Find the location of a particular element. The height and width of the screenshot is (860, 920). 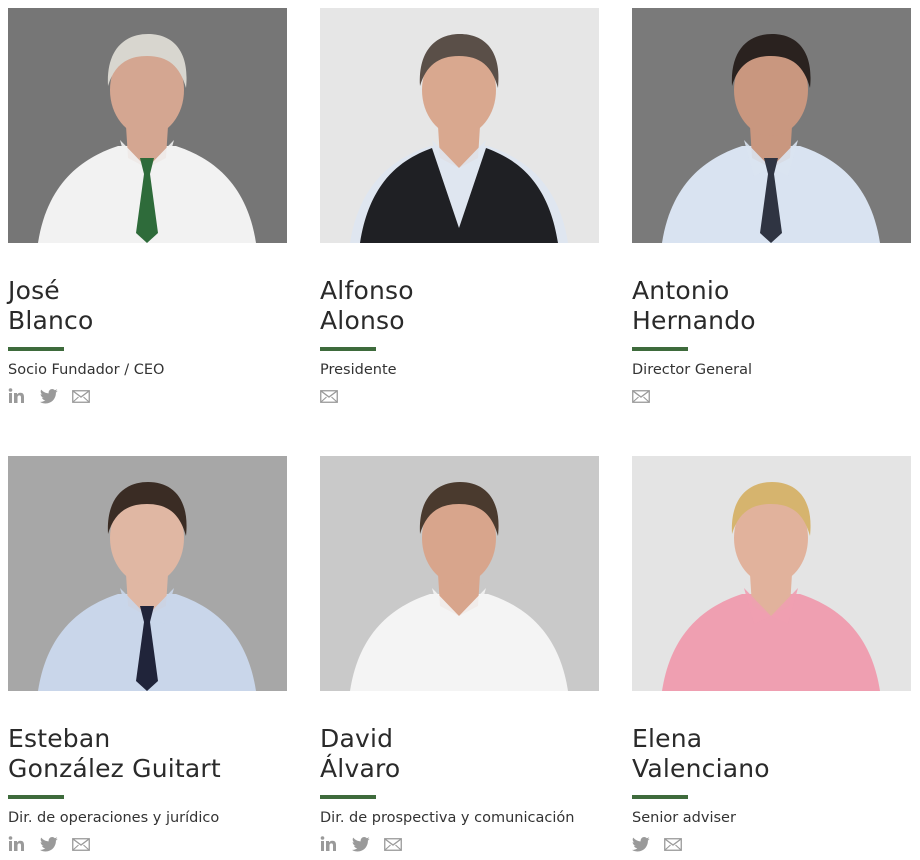

member-first-name: Esteban is located at coordinates (59, 738).